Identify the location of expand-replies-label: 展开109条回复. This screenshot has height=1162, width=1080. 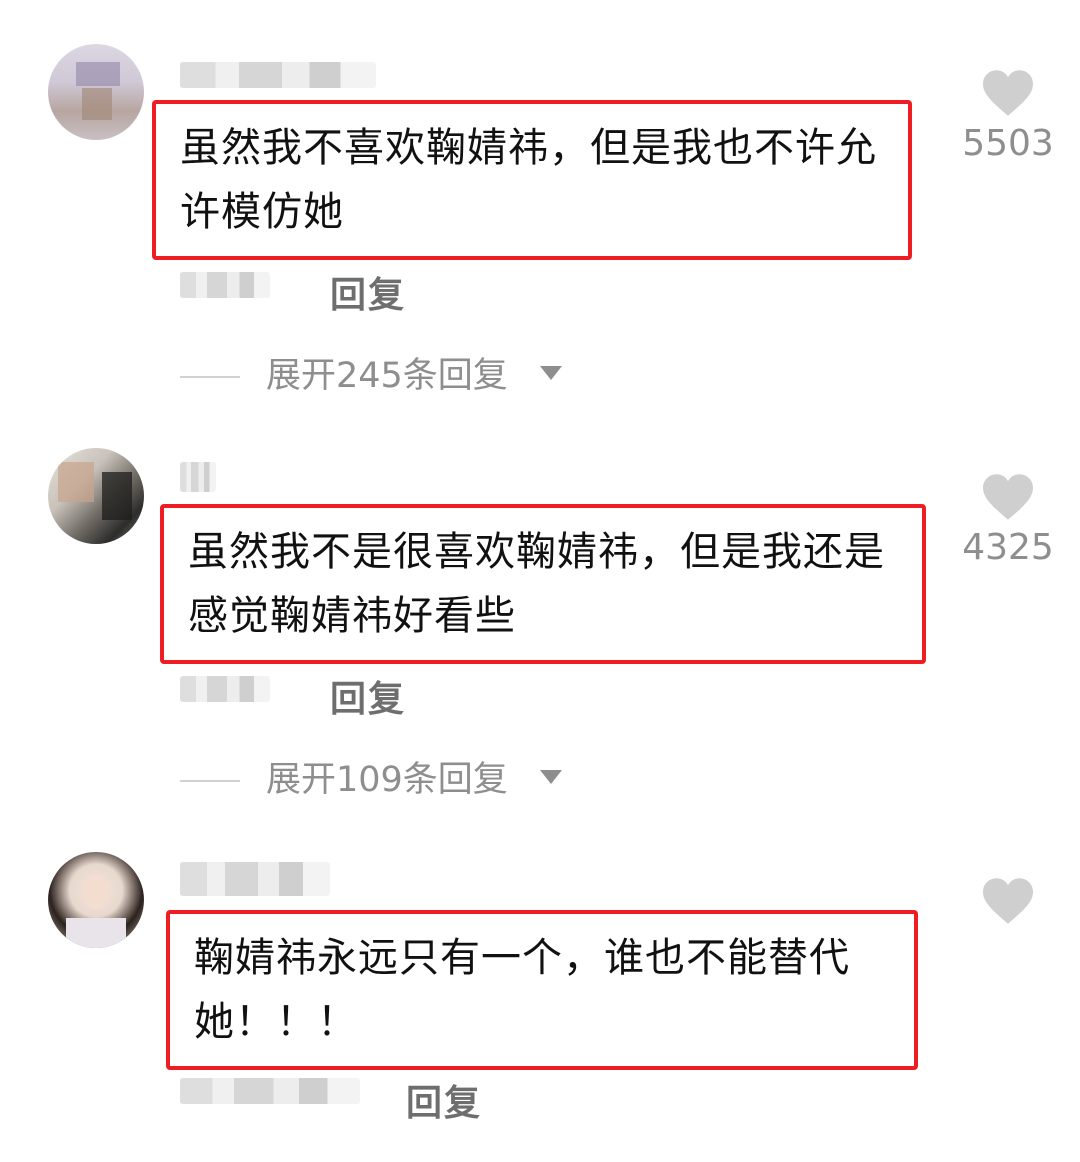
(387, 780).